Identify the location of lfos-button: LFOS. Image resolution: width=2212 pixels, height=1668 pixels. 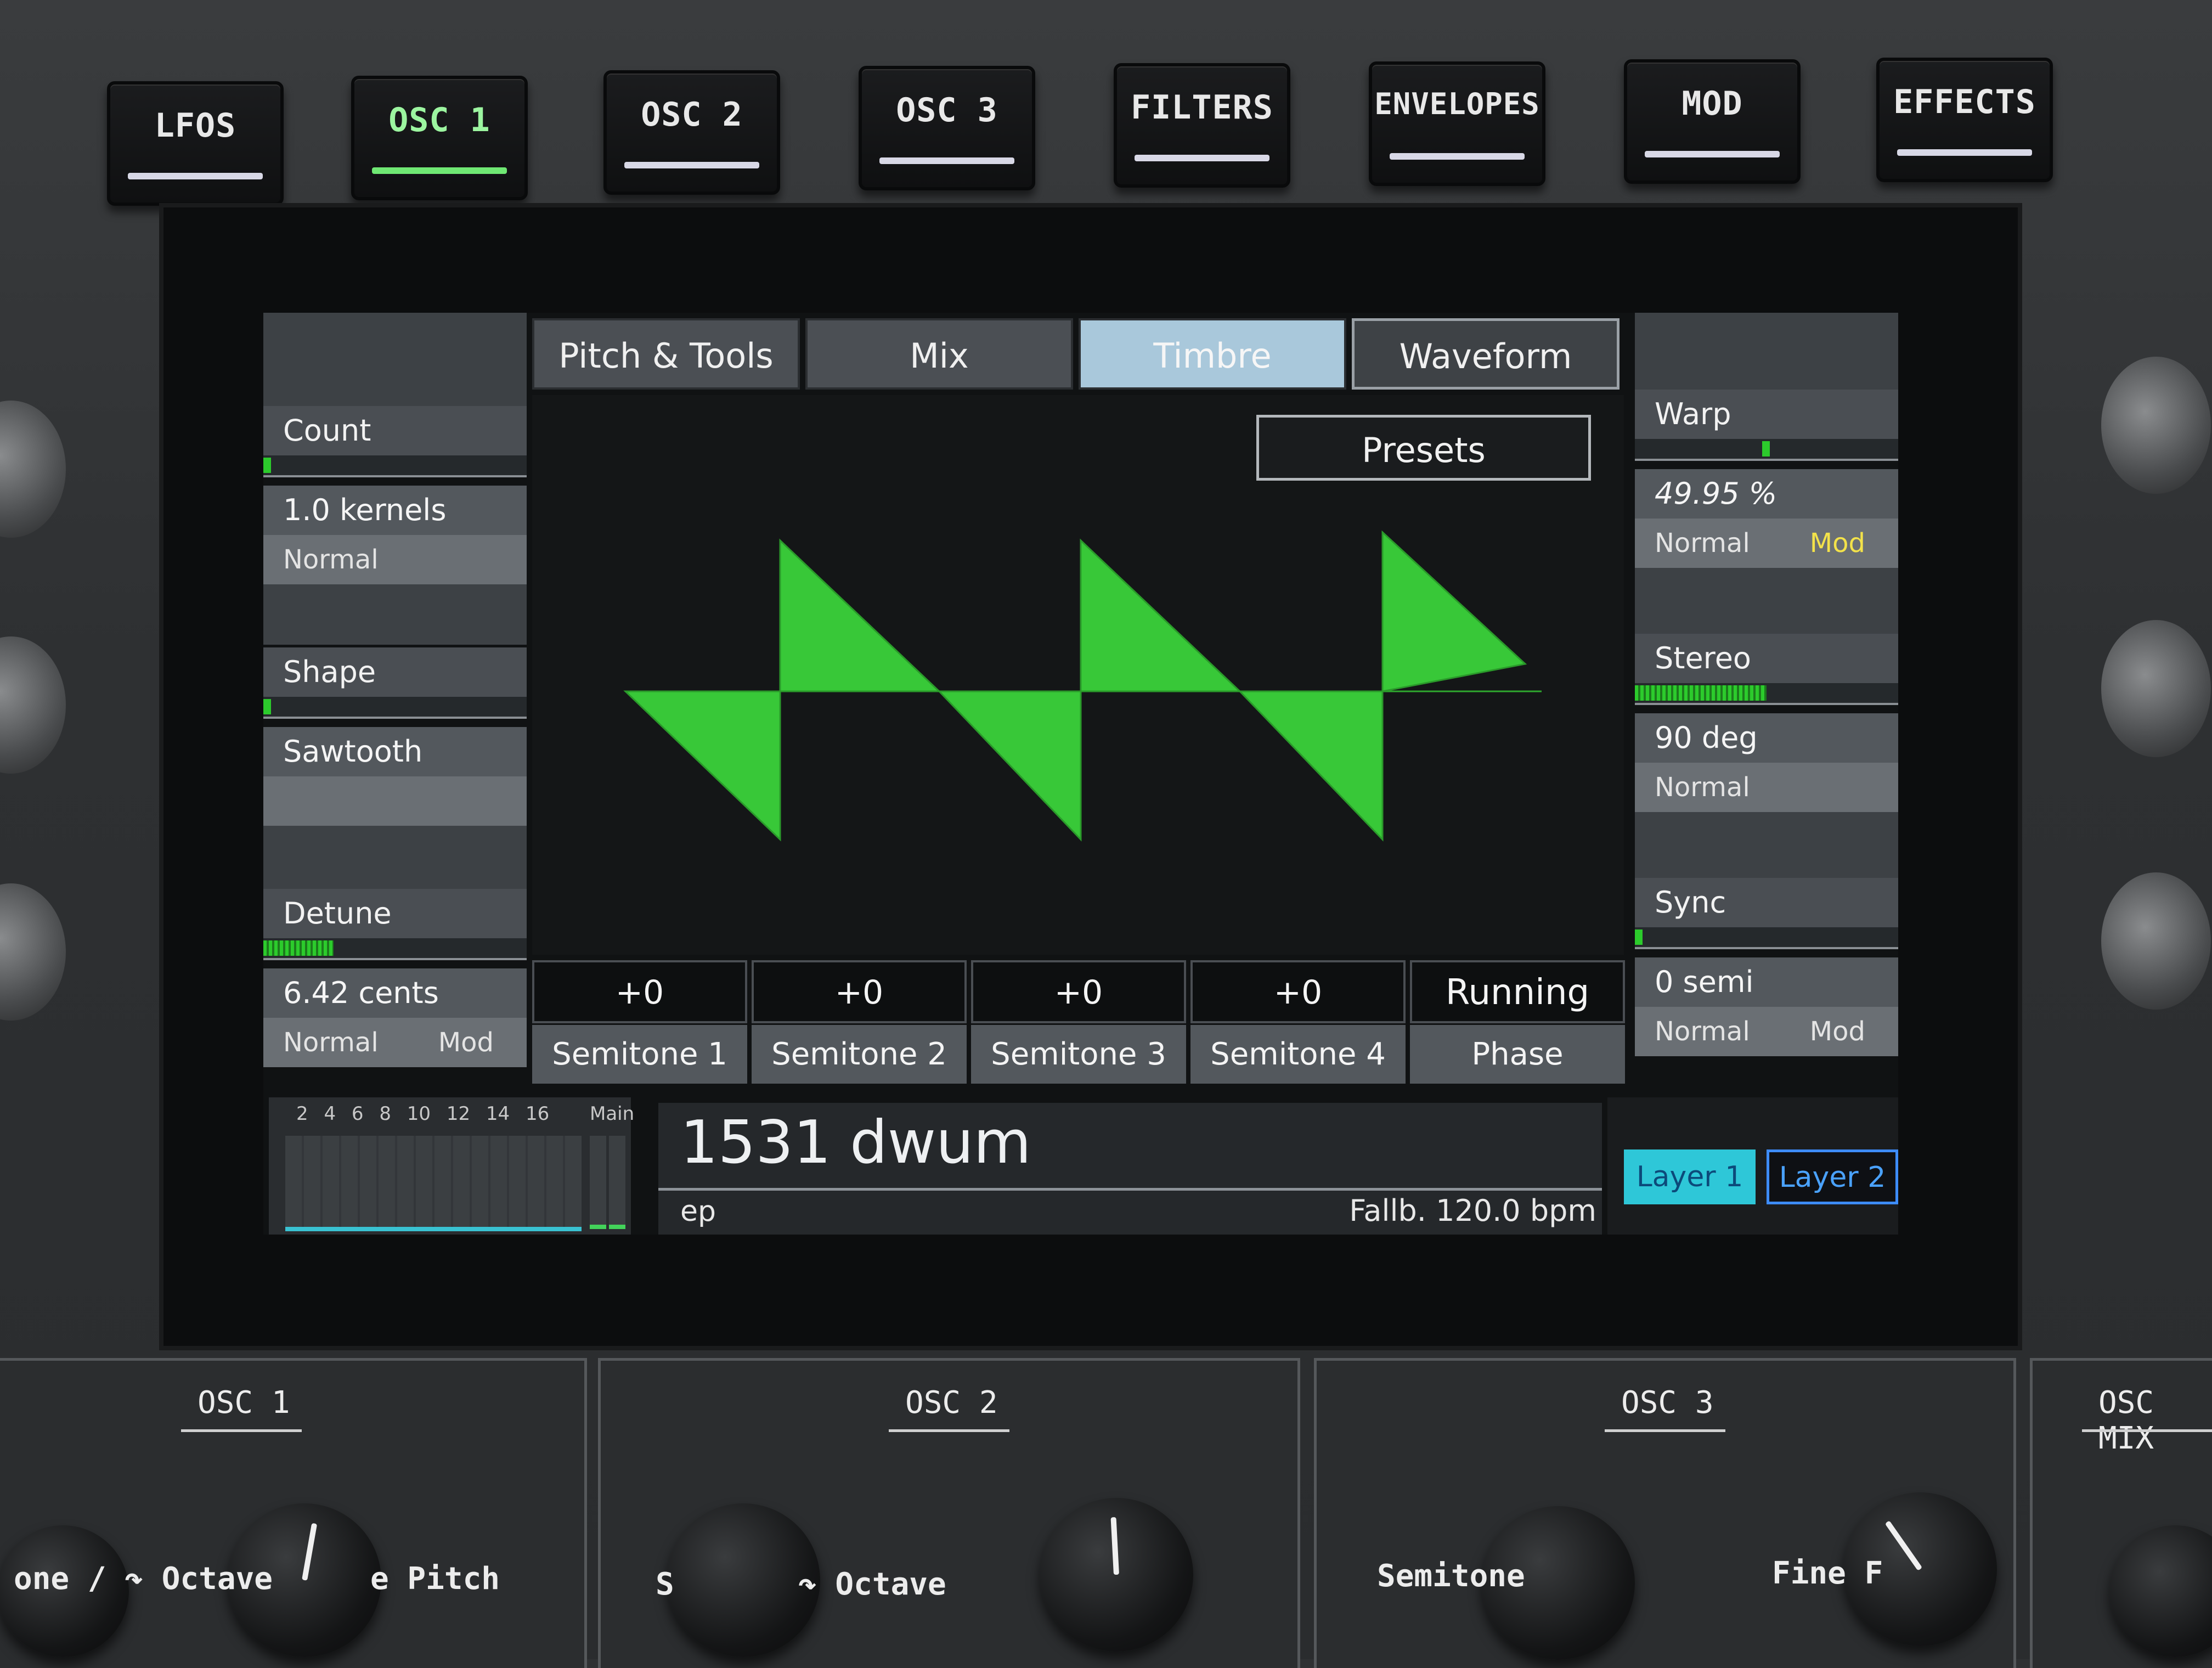
(195, 143).